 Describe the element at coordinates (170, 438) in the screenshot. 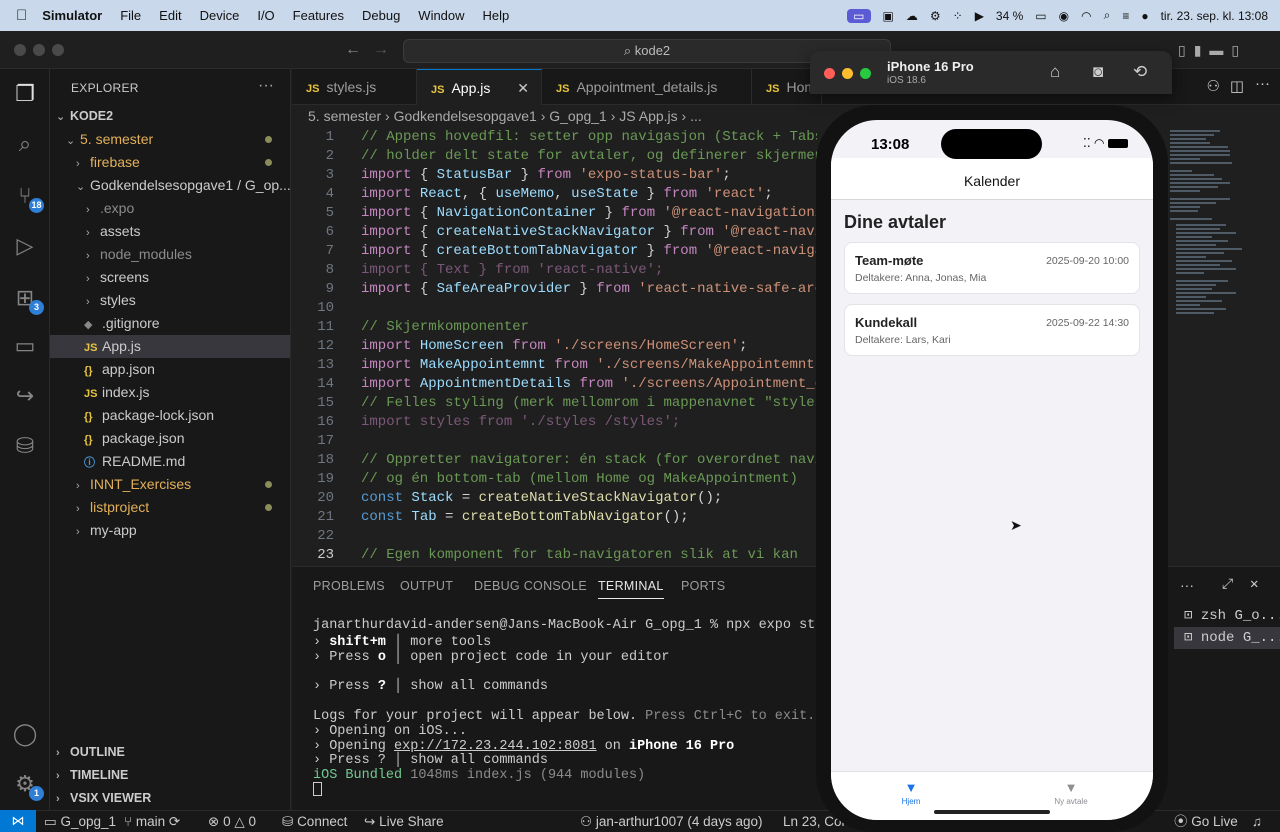

I see `tree-item-package-json: {} package.json` at that location.